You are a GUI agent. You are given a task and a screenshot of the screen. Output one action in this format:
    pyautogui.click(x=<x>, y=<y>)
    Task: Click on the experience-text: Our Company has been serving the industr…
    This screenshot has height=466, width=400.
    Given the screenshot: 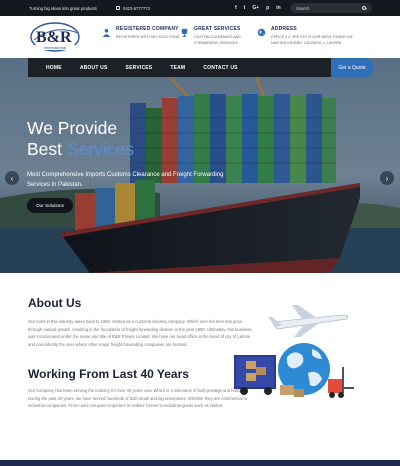 What is the action you would take?
    pyautogui.click(x=138, y=398)
    